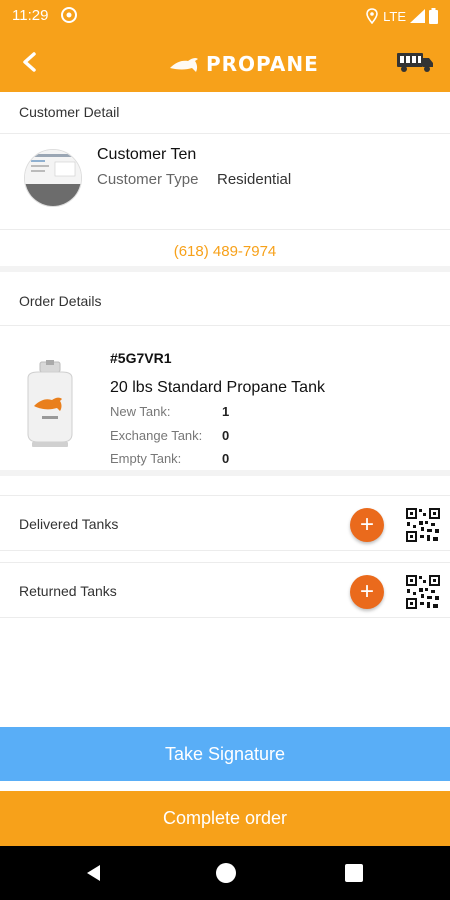  Describe the element at coordinates (68, 591) in the screenshot. I see `returned-tanks-label: Returned Tanks` at that location.